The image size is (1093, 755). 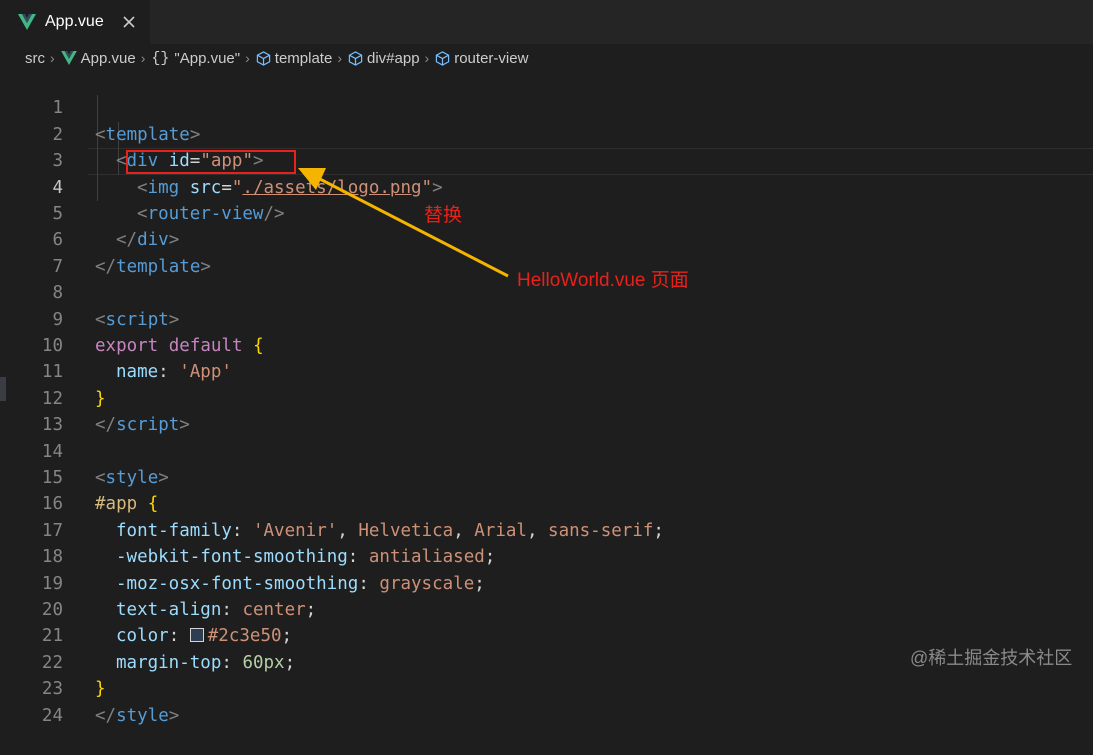 I want to click on target-label: HelloWorld.vue 页面, so click(x=603, y=280).